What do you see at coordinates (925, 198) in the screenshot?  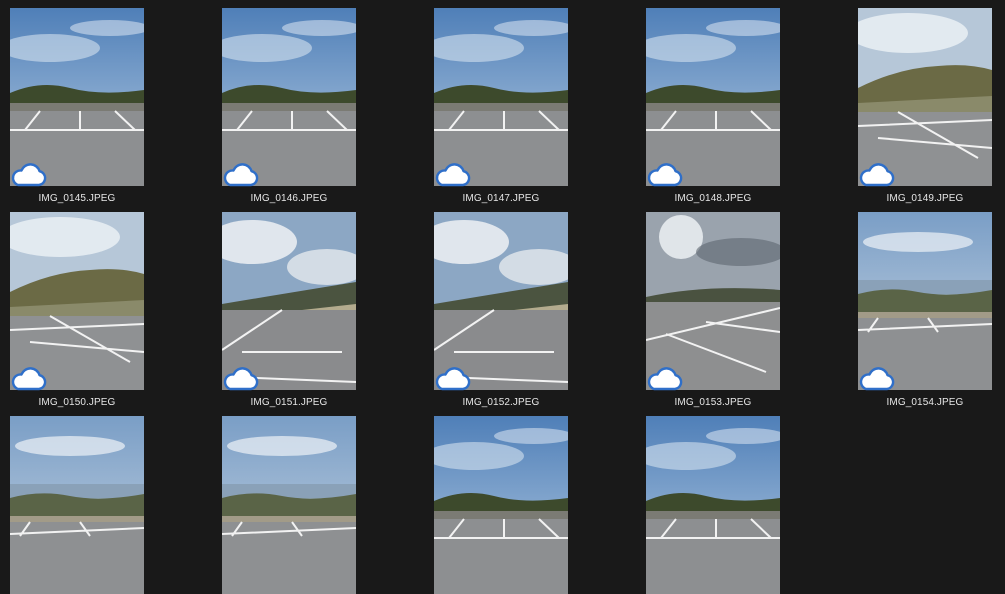 I see `file-name-label: IMG_0149.JPEG` at bounding box center [925, 198].